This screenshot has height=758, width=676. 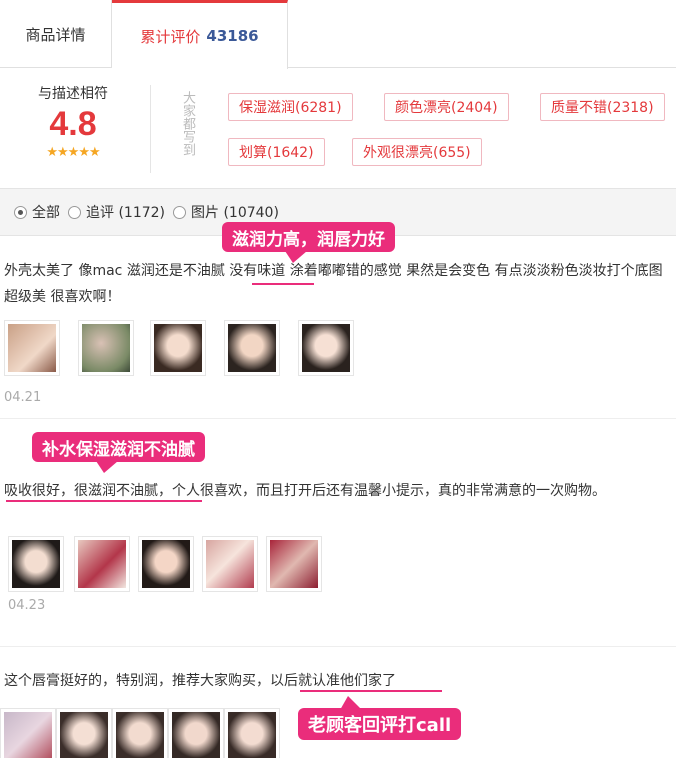 I want to click on filter-all-radio: 全部, so click(x=37, y=212).